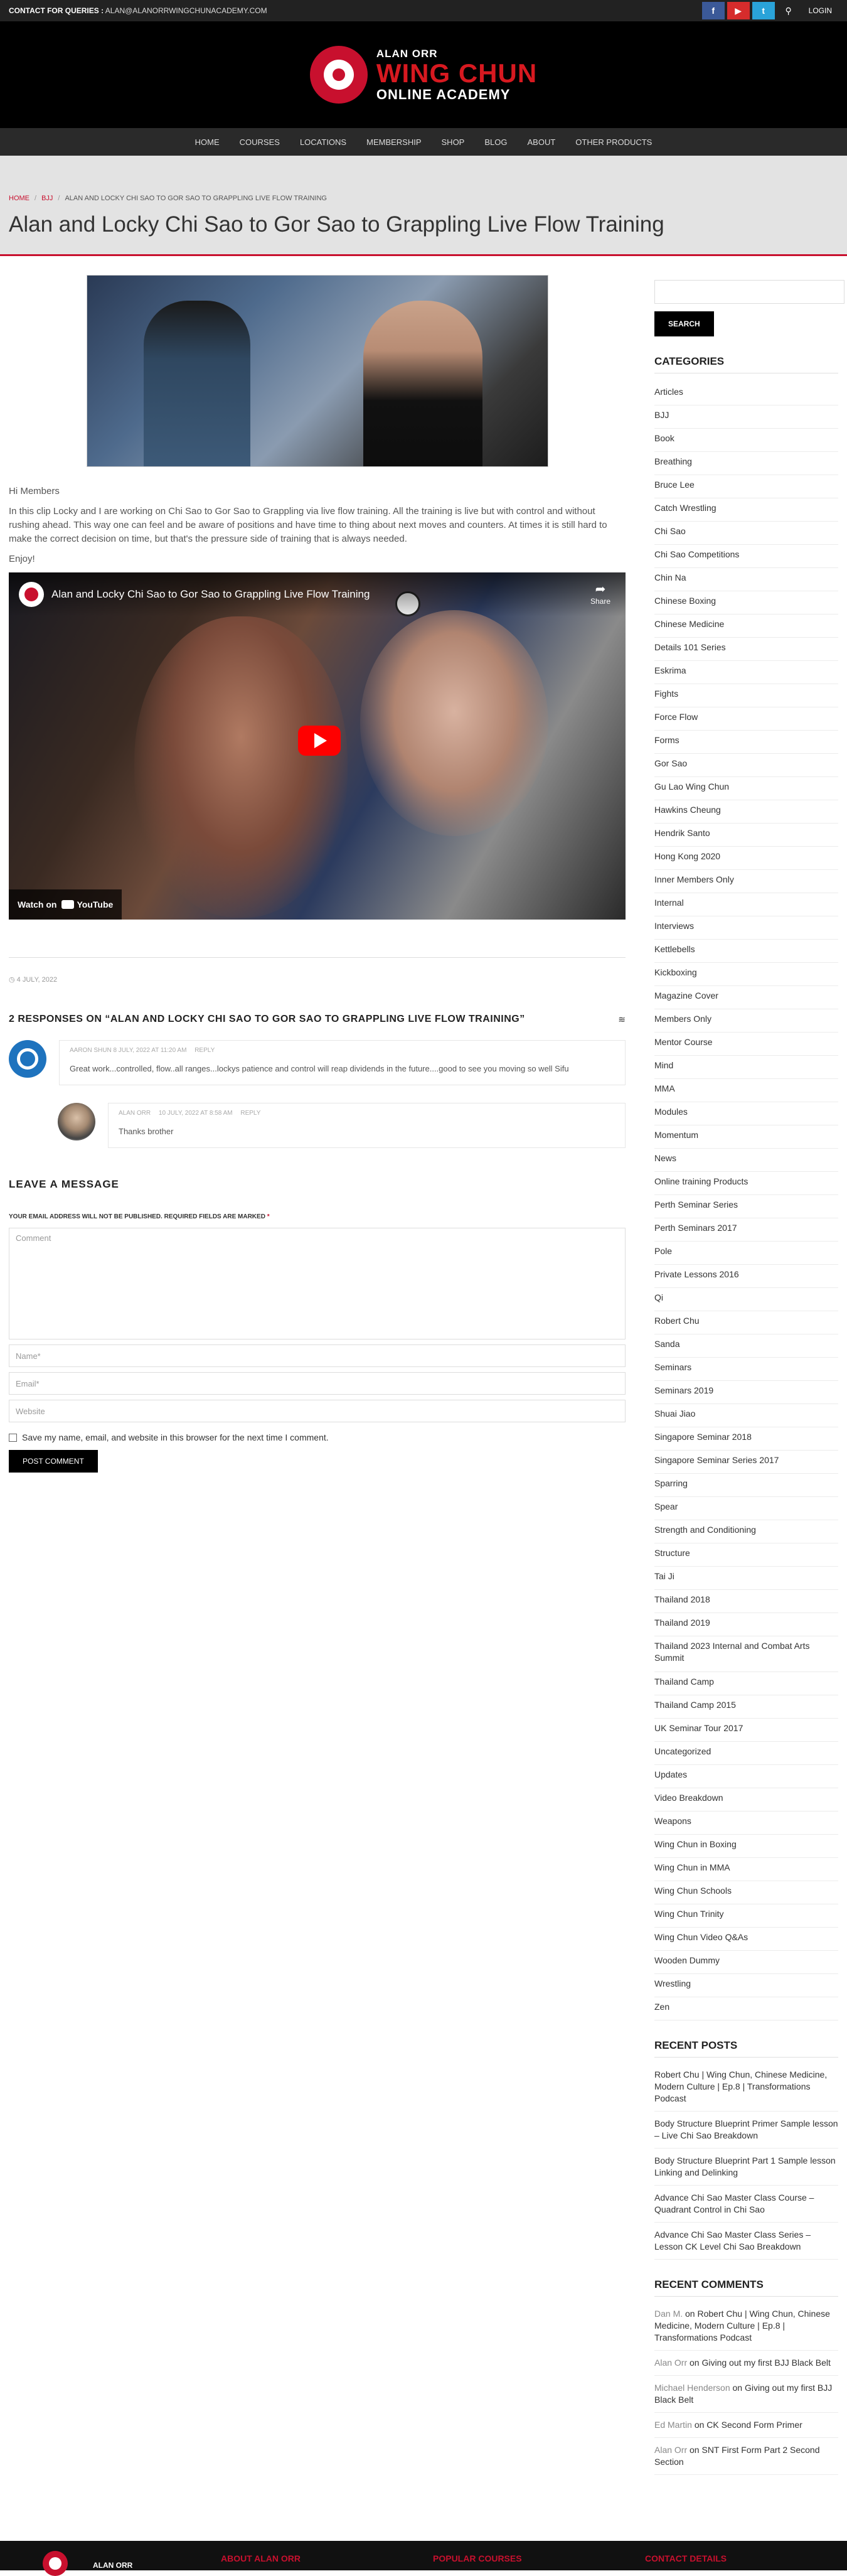 The image size is (847, 2576). Describe the element at coordinates (186, 10) in the screenshot. I see `contact-email-link: ALAN@ALANORRWINGCHUNACADEMY.COM` at that location.